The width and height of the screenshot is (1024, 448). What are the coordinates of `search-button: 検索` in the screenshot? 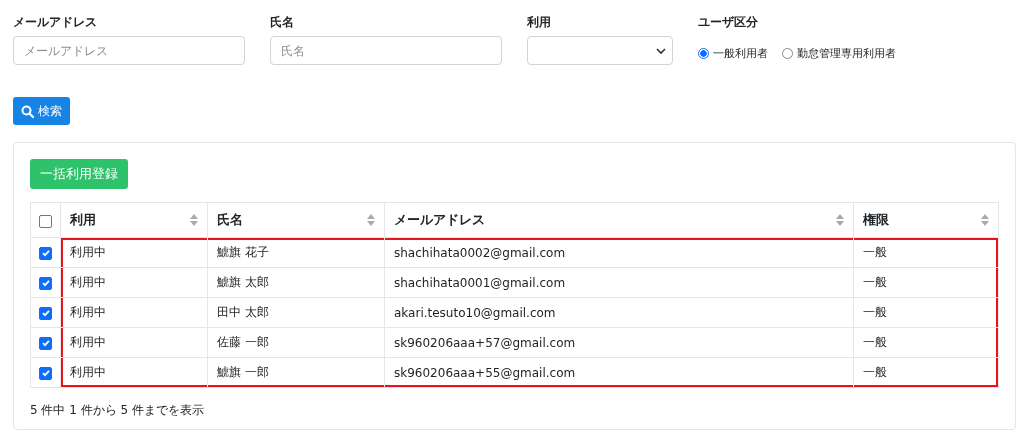 It's located at (41, 111).